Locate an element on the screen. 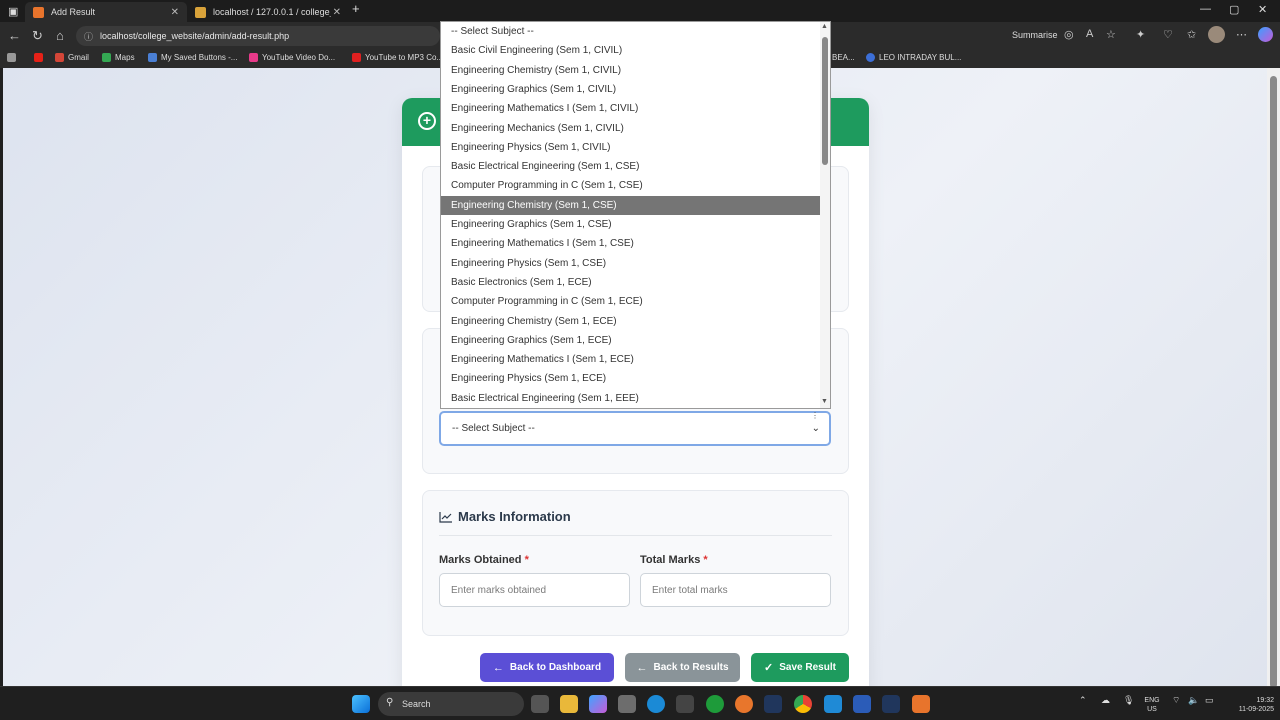  dropdown-option: Engineering Graphics (Sem 1, ECE) is located at coordinates (631, 340).